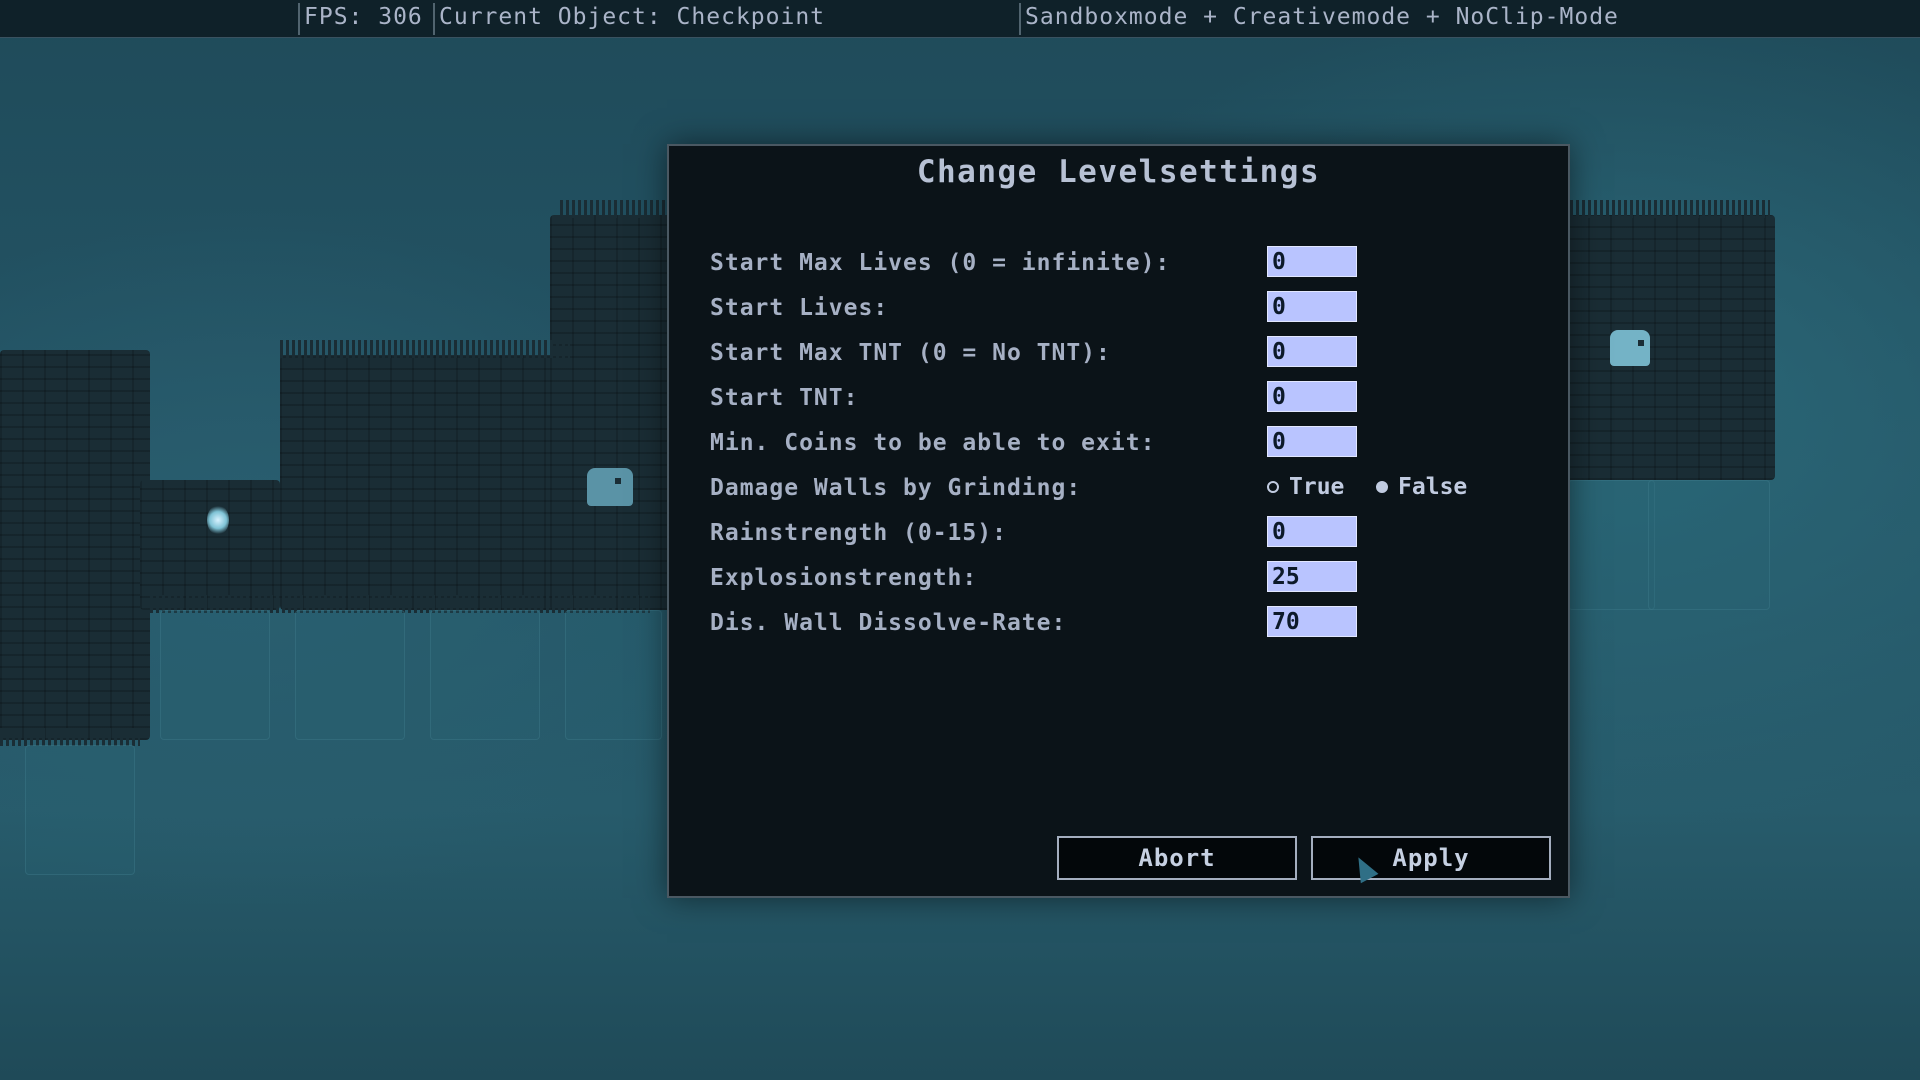 The image size is (1920, 1080). Describe the element at coordinates (888, 623) in the screenshot. I see `setting-label: Dis. Wall Dissolve-Rate:` at that location.